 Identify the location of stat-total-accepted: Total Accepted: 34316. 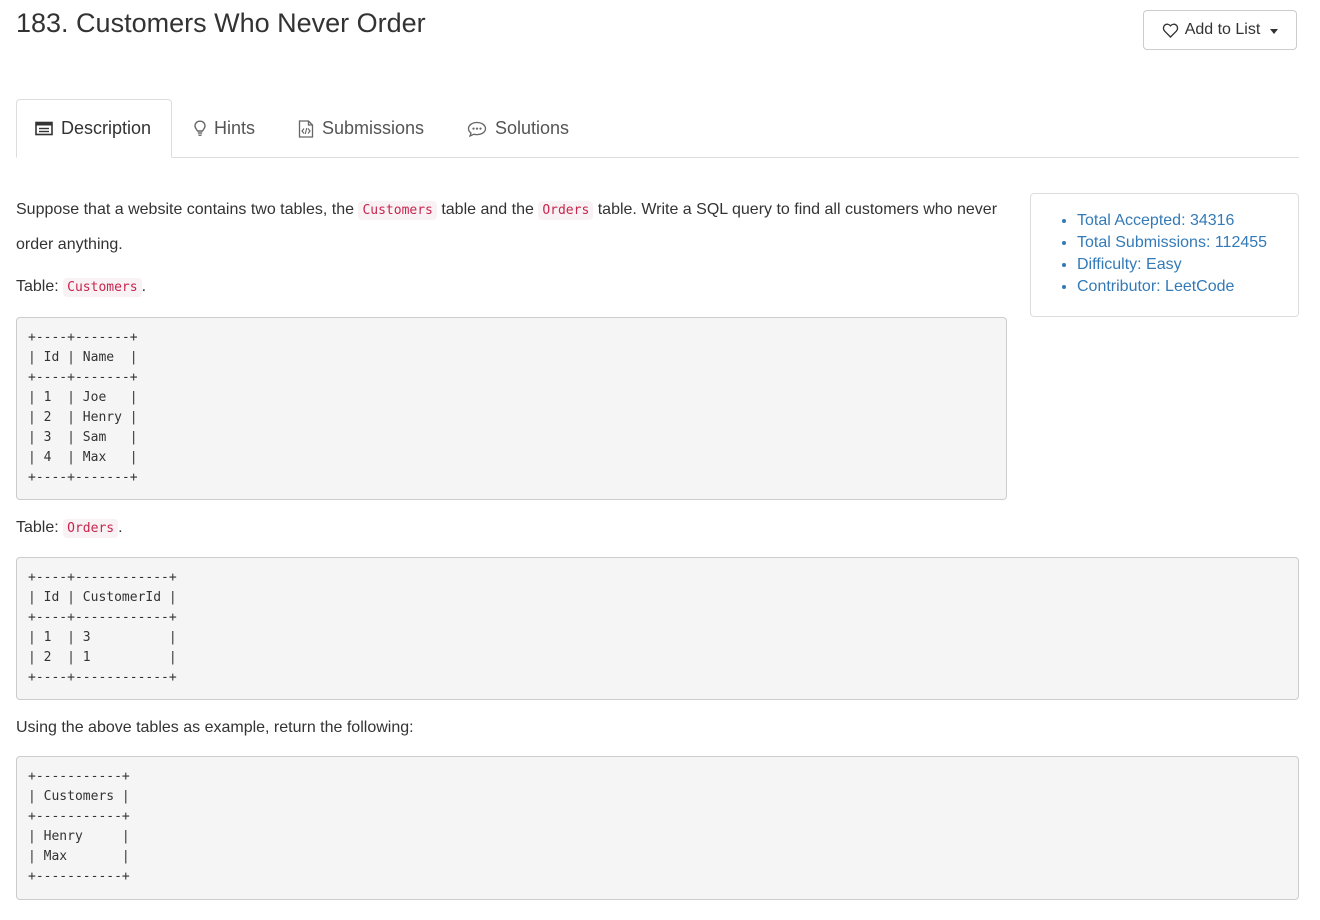
(1187, 221).